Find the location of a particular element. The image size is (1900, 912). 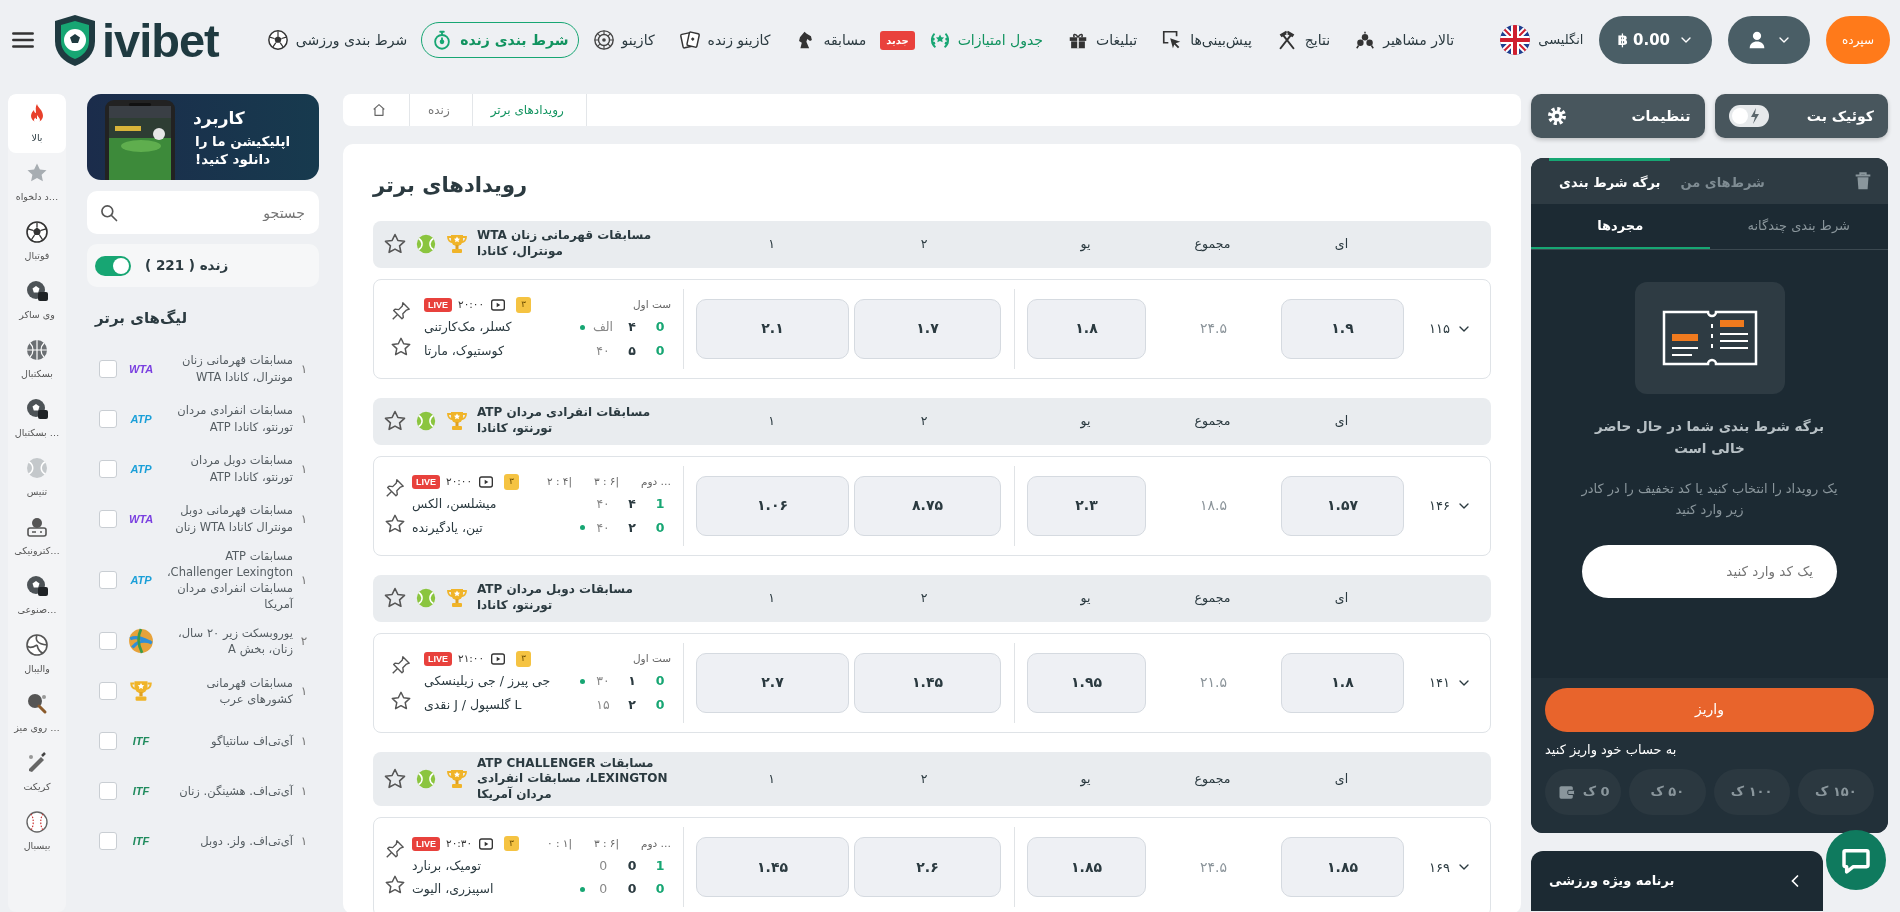

league-title: مسابقات دوبل مردان ATP تورنتو، کانادا is located at coordinates (577, 598).